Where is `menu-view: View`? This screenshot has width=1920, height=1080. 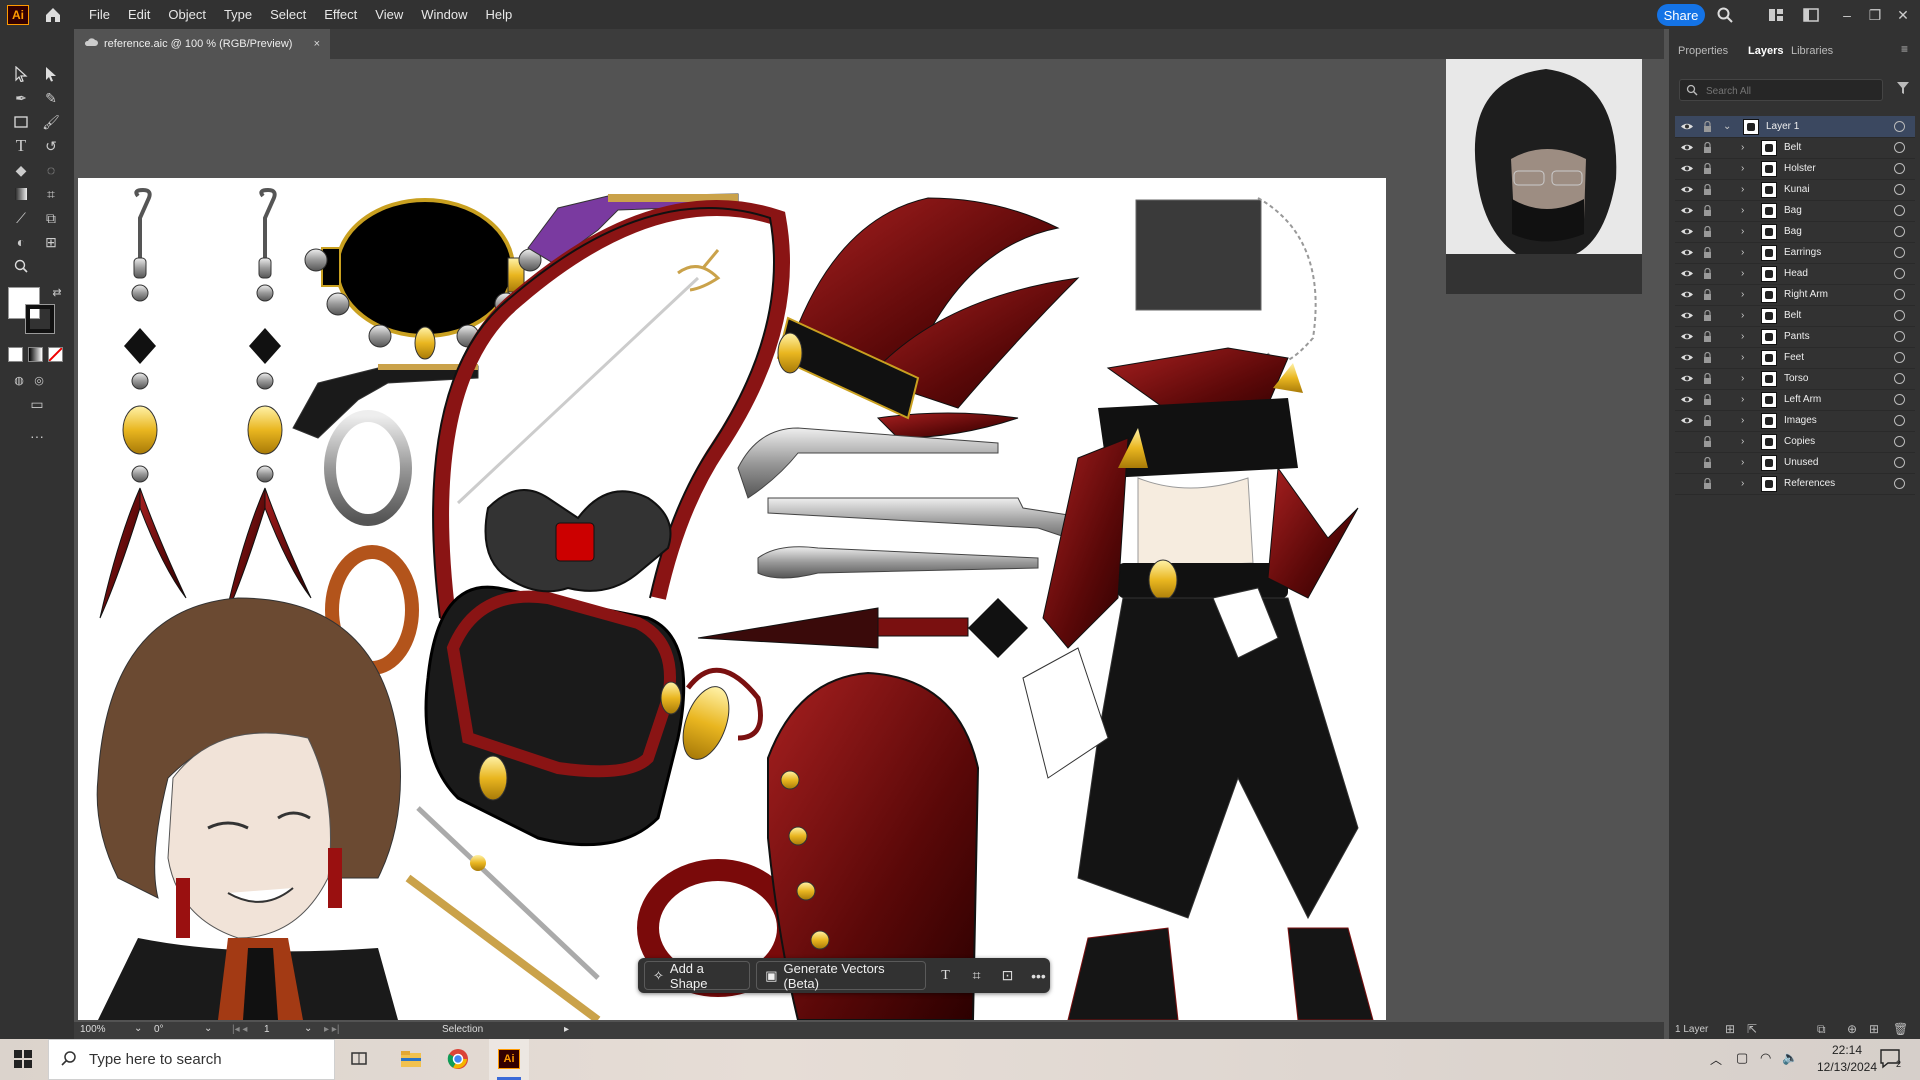
menu-view: View is located at coordinates (389, 14).